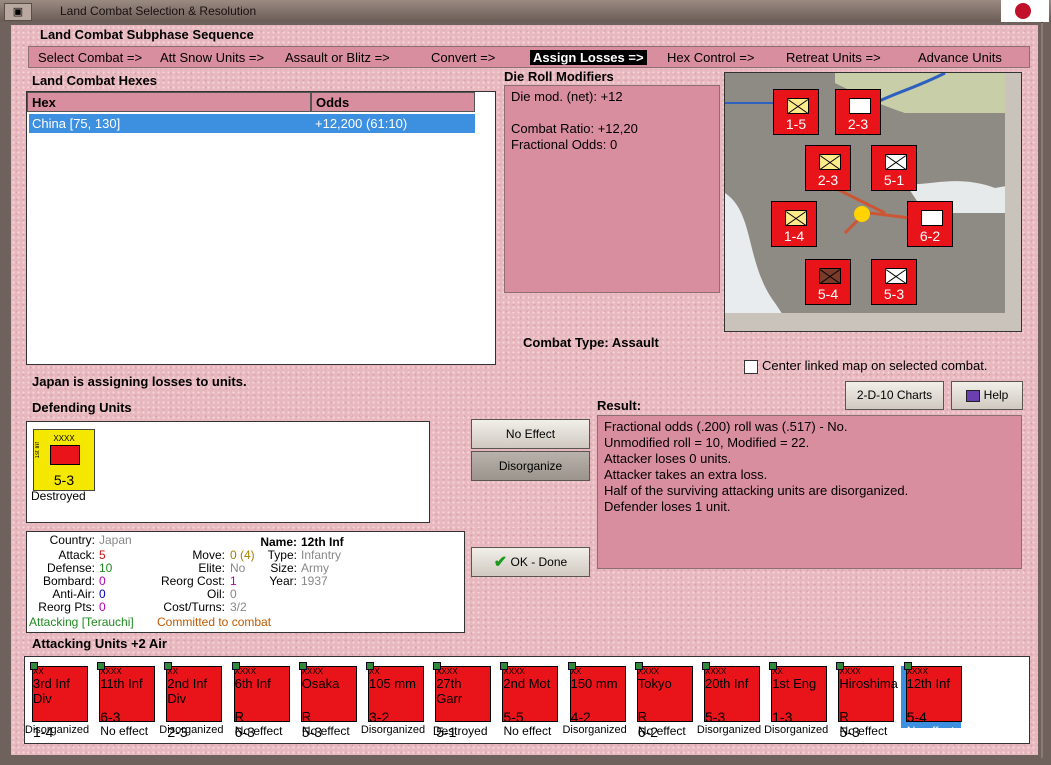 The width and height of the screenshot is (1051, 765). What do you see at coordinates (463, 57) in the screenshot?
I see `step-convert: Convert =>` at bounding box center [463, 57].